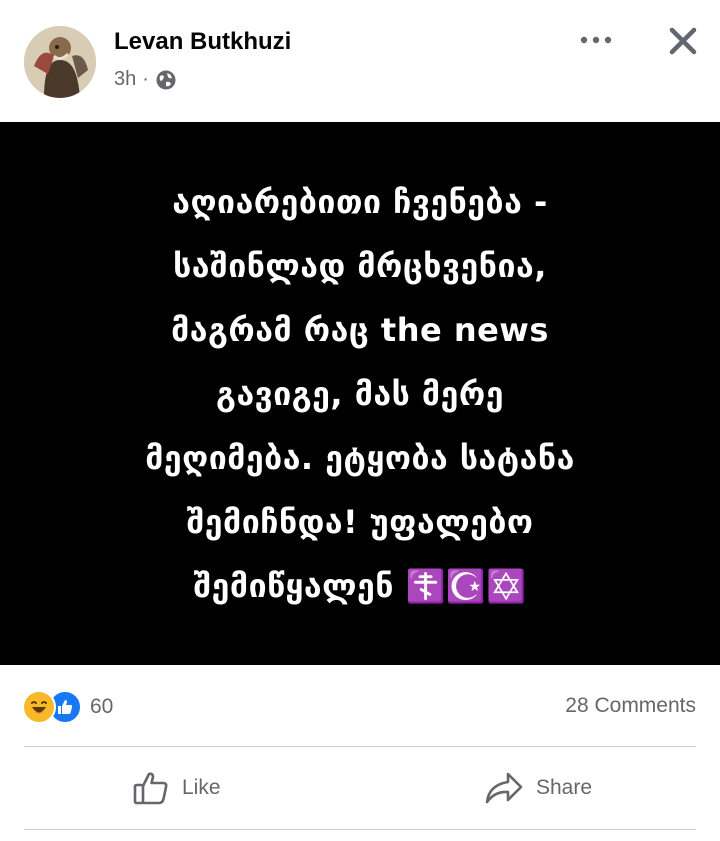 The height and width of the screenshot is (841, 720). Describe the element at coordinates (360, 829) in the screenshot. I see `divider` at that location.